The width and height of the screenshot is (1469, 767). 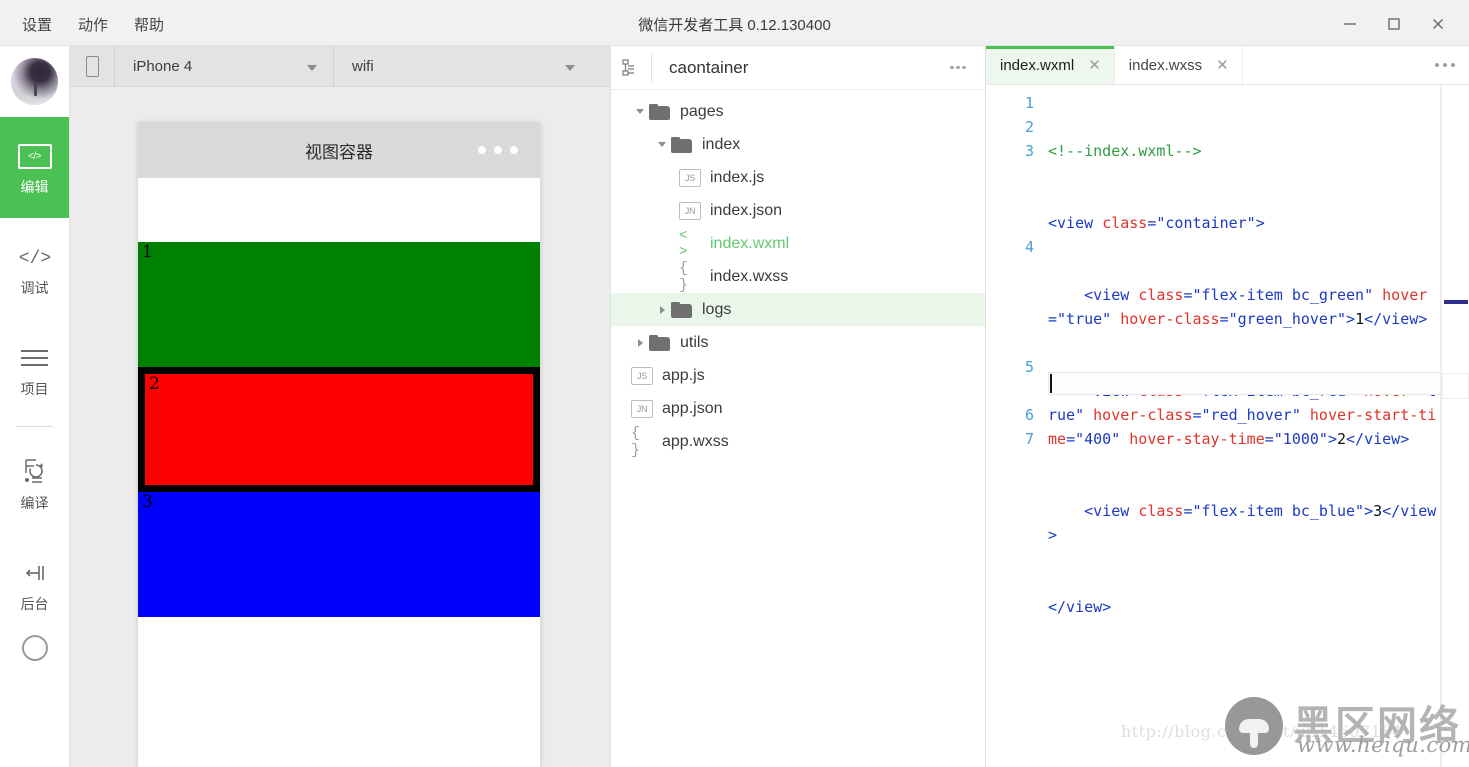 What do you see at coordinates (34, 369) in the screenshot?
I see `sidebar-item-project: 项目` at bounding box center [34, 369].